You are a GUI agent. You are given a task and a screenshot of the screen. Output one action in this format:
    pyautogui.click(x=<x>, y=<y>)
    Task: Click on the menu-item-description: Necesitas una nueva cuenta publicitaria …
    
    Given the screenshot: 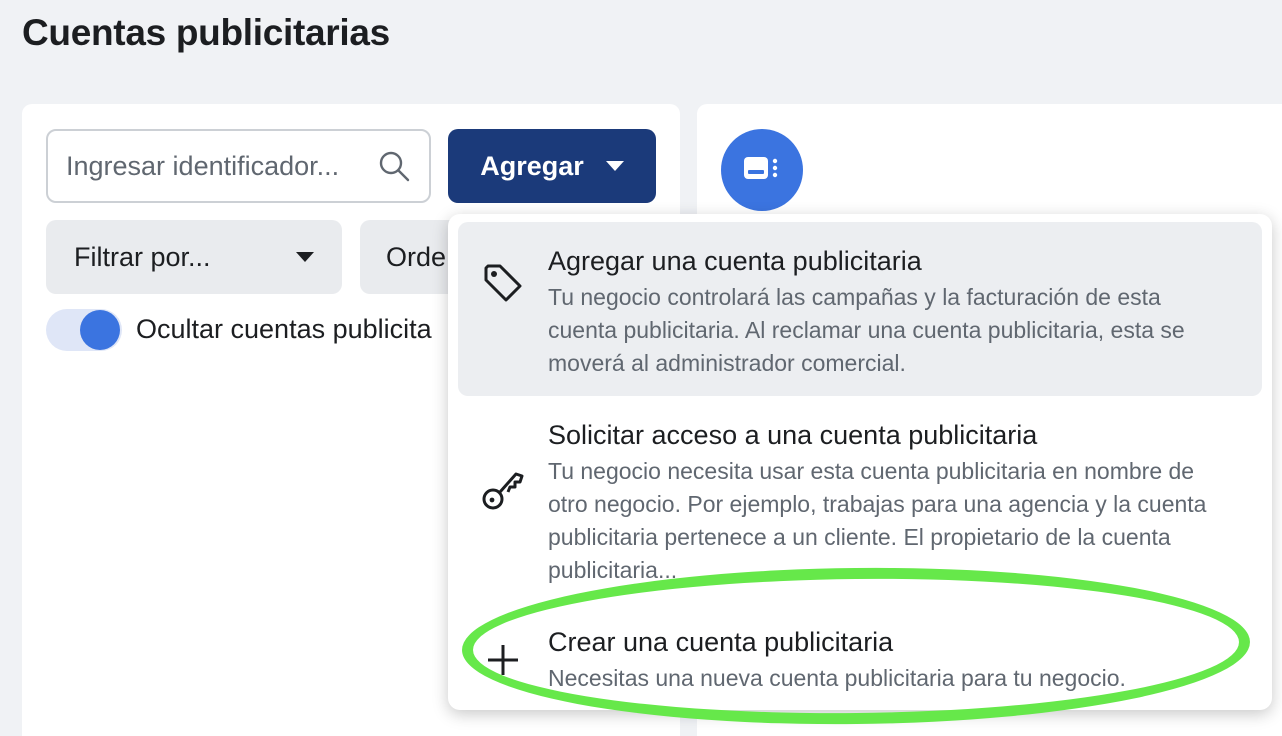 What is the action you would take?
    pyautogui.click(x=837, y=678)
    